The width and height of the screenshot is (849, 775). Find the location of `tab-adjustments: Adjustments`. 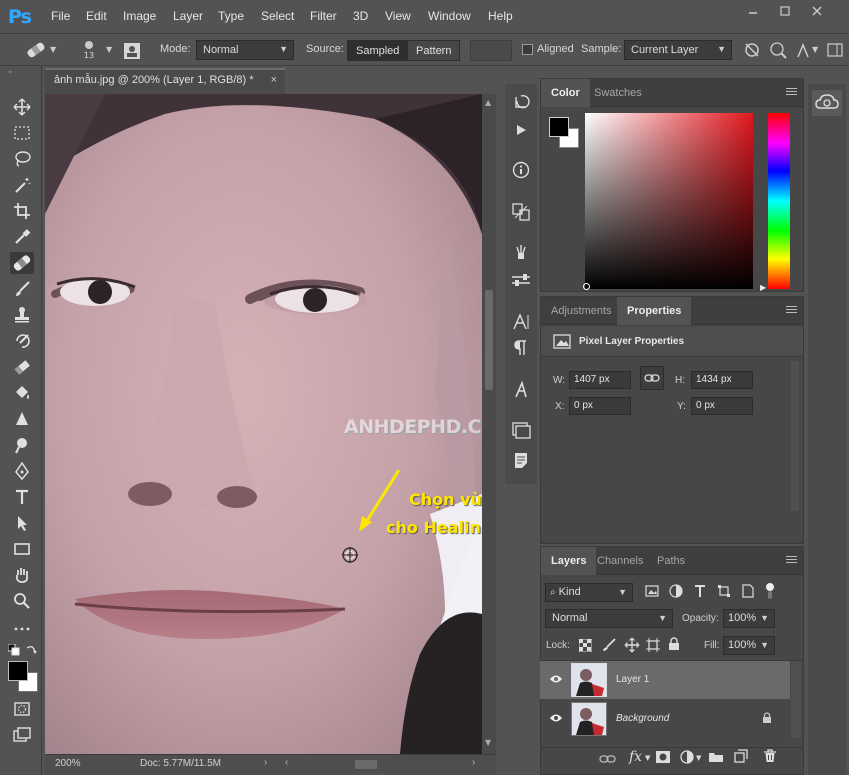

tab-adjustments: Adjustments is located at coordinates (581, 311).